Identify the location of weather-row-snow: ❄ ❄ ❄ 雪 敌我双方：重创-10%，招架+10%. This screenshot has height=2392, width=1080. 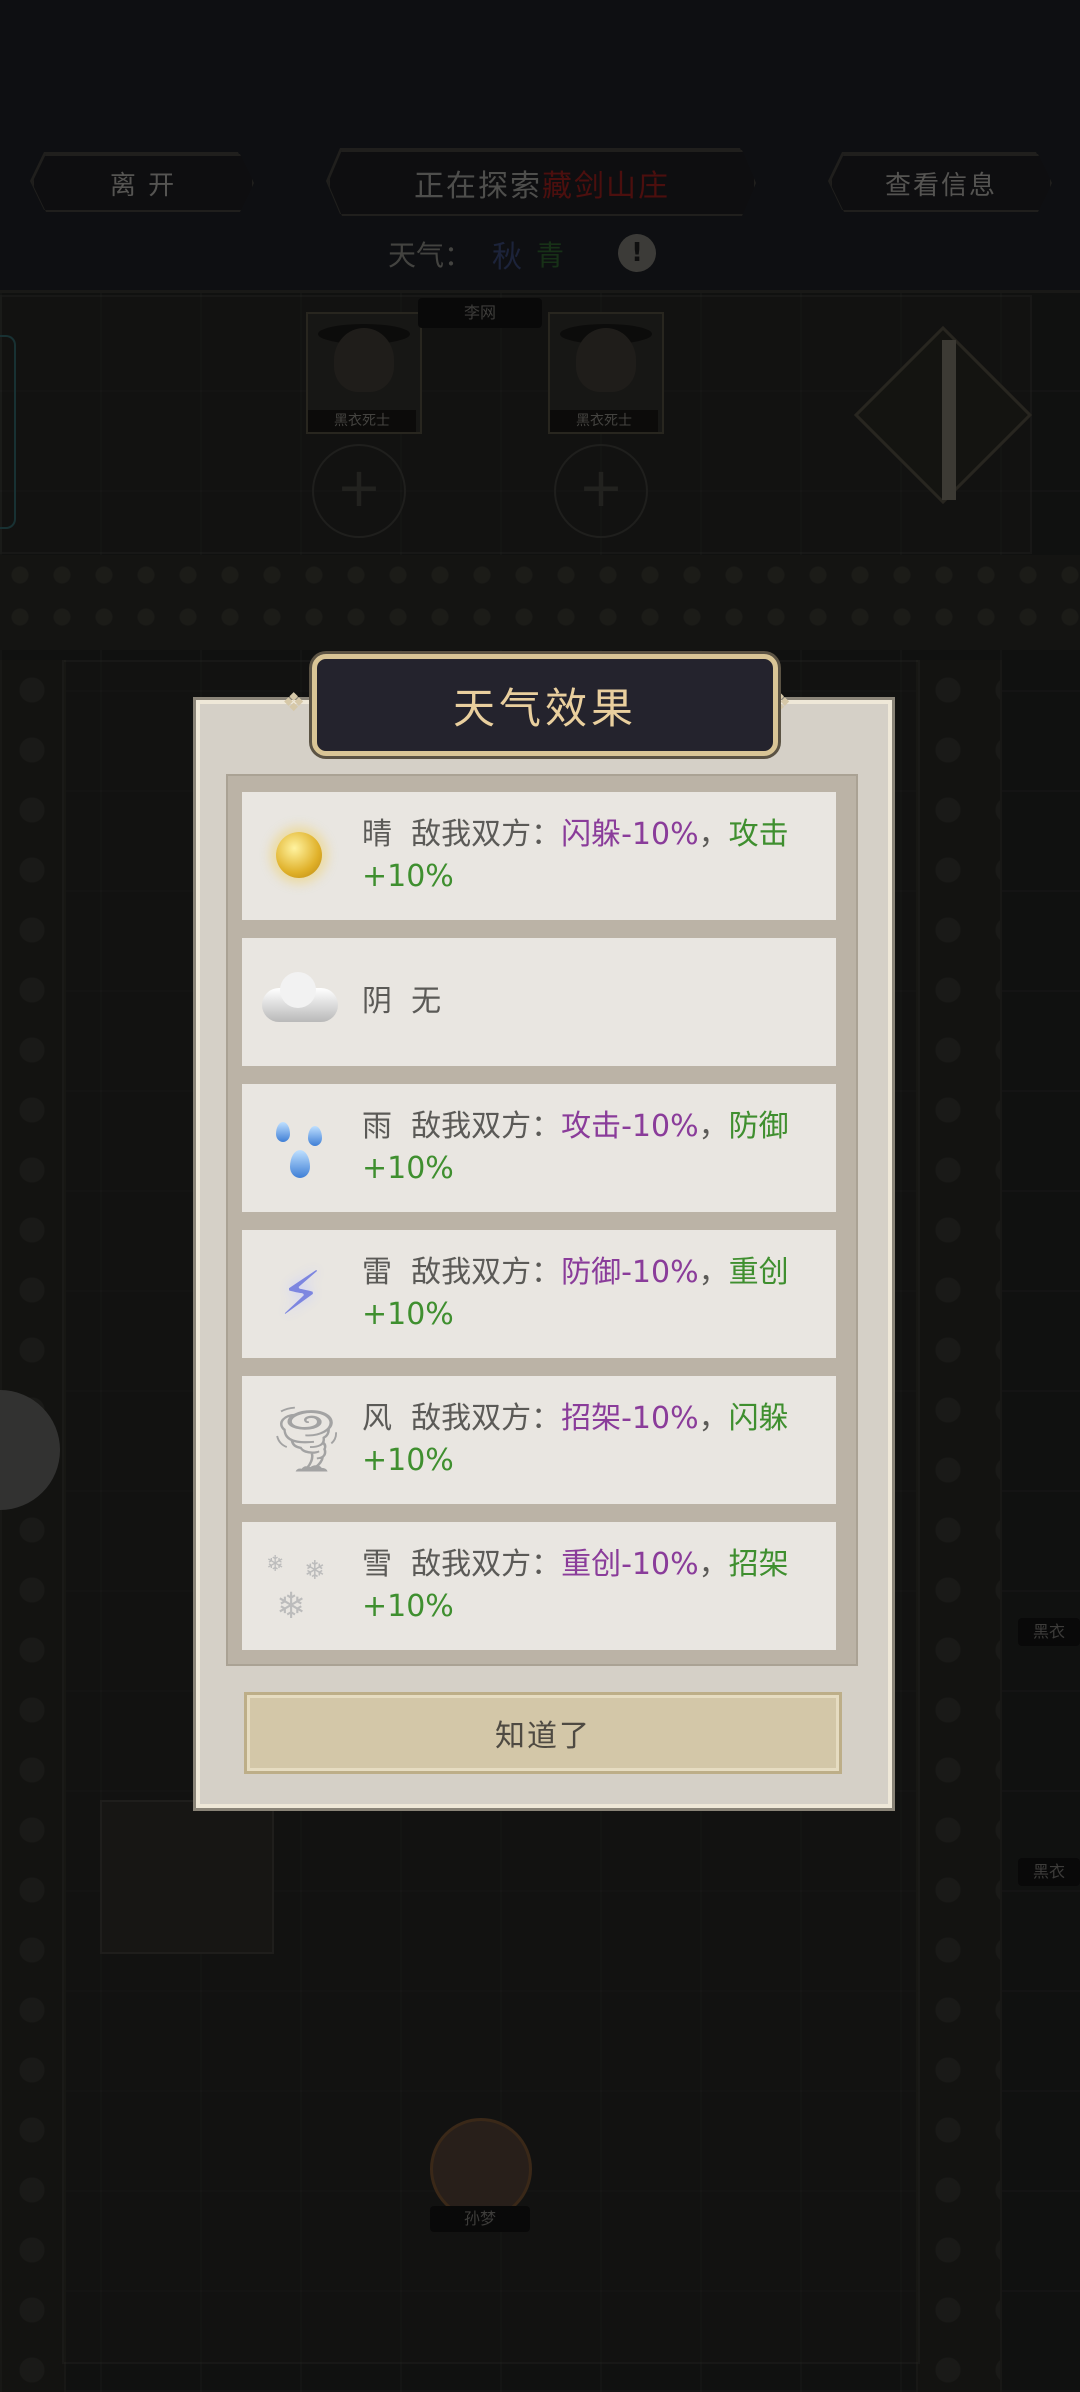
(539, 1586).